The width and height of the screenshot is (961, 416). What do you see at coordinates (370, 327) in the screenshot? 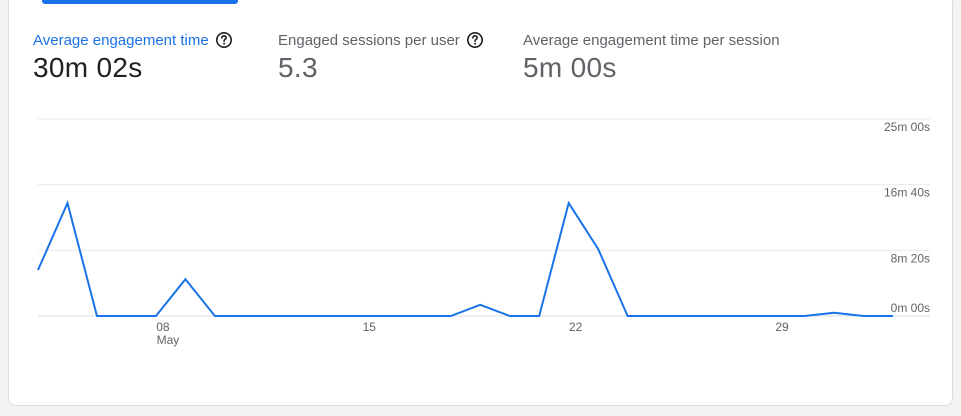
I see `x-tick-label: 15` at bounding box center [370, 327].